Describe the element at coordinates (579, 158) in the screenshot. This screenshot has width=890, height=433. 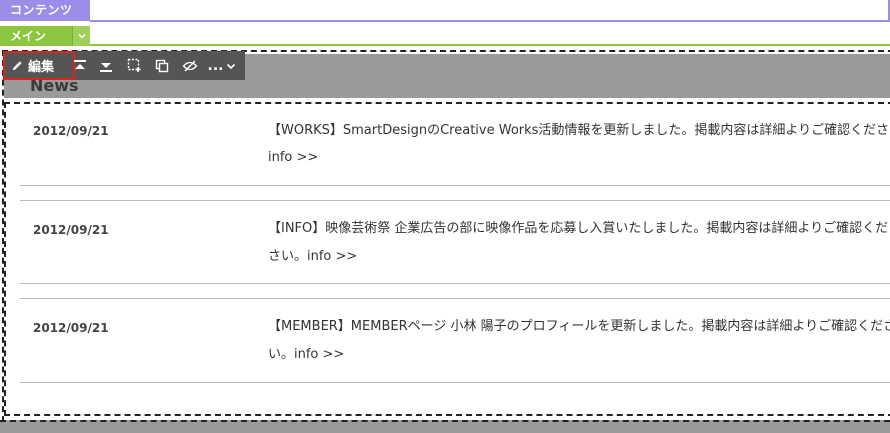
I see `news-text-line2: info >>` at that location.